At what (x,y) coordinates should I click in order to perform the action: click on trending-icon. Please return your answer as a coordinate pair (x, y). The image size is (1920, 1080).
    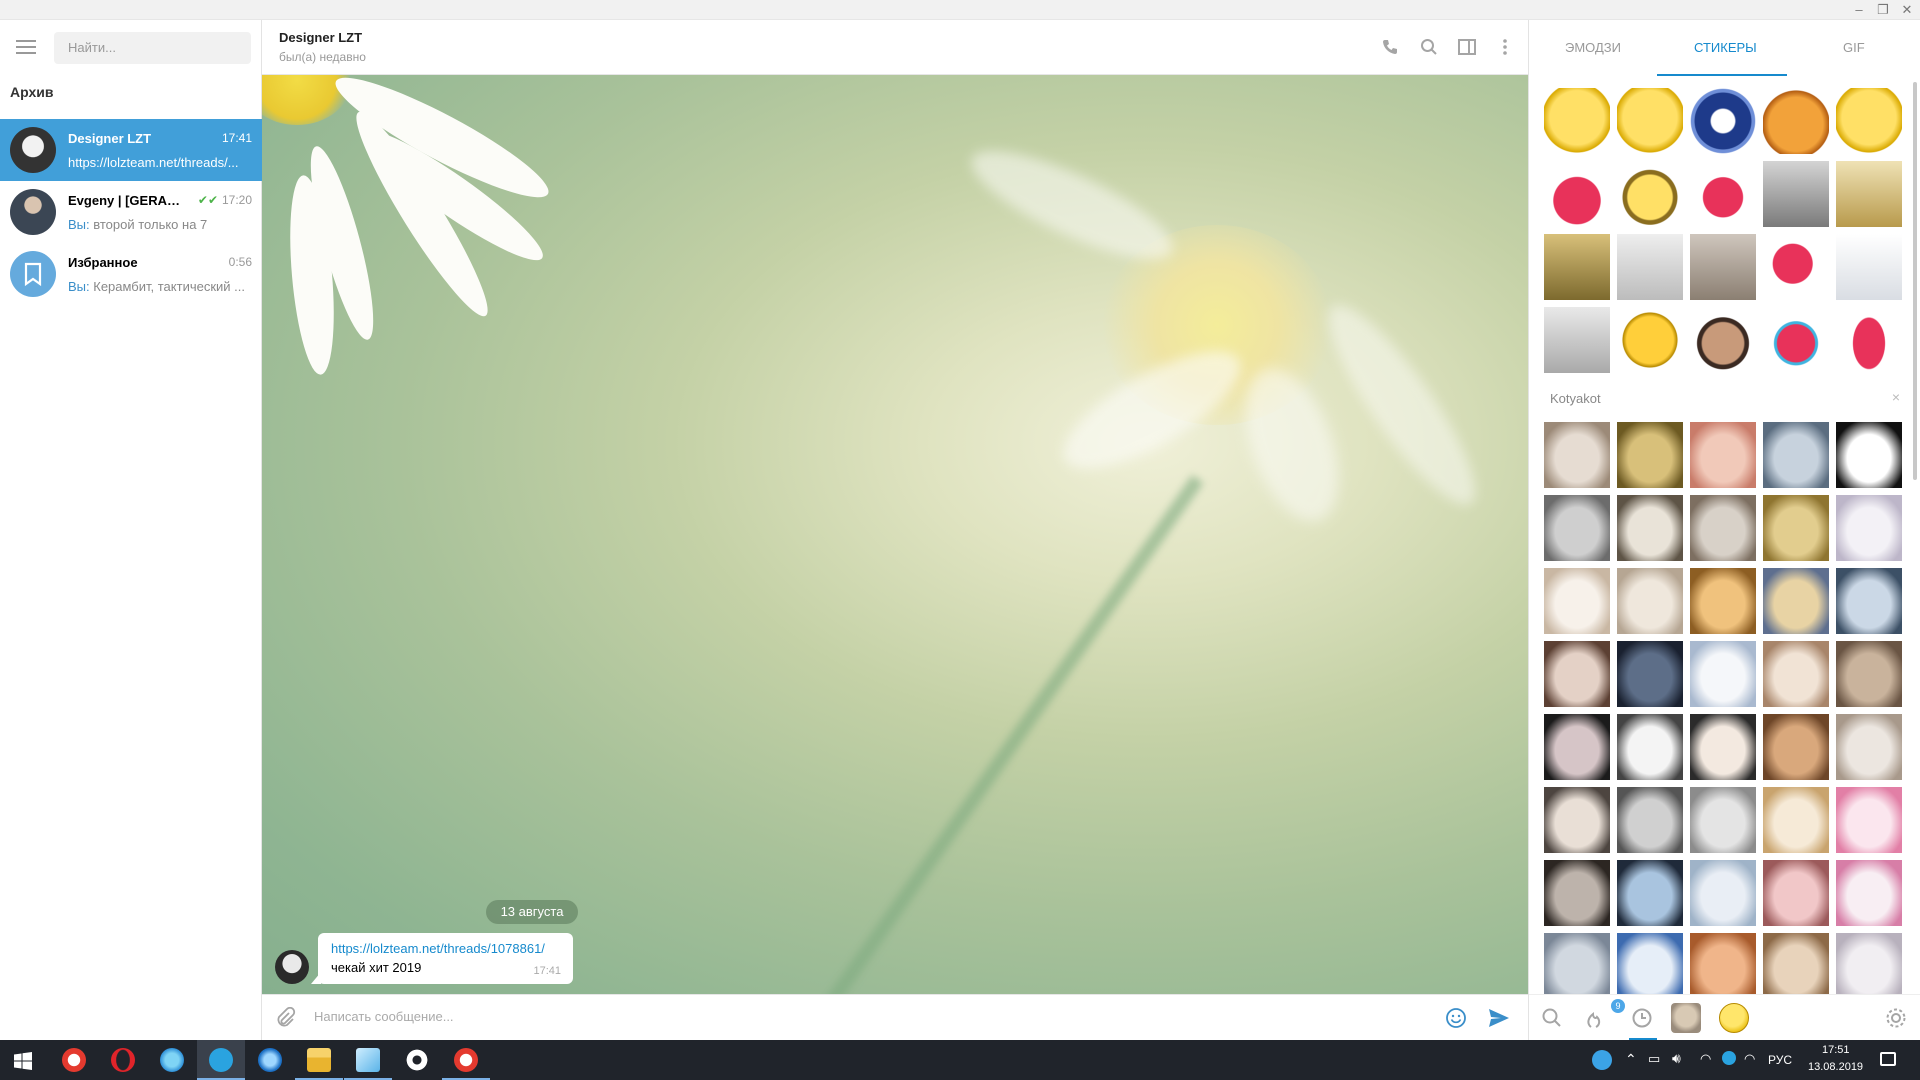
    Looking at the image, I should click on (1594, 1018).